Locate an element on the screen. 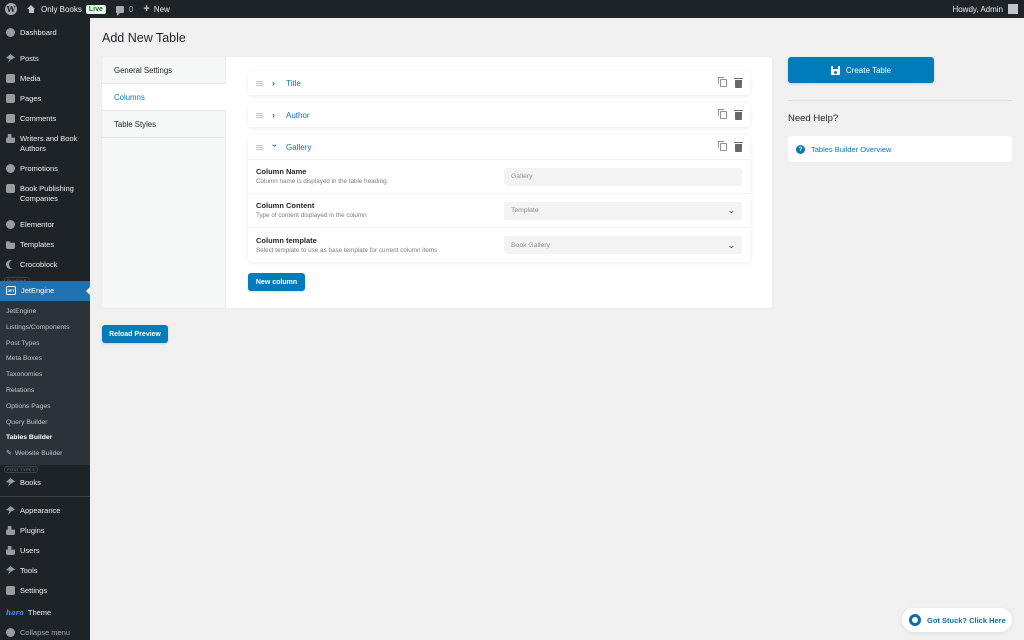 The height and width of the screenshot is (640, 1024). jetengine-icon: JET is located at coordinates (11, 290).